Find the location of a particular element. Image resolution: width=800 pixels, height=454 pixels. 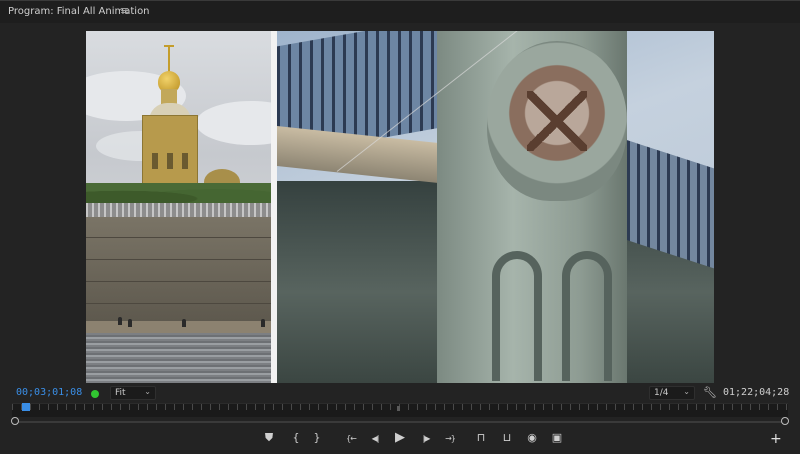

go-to-in-button: {← is located at coordinates (351, 438).